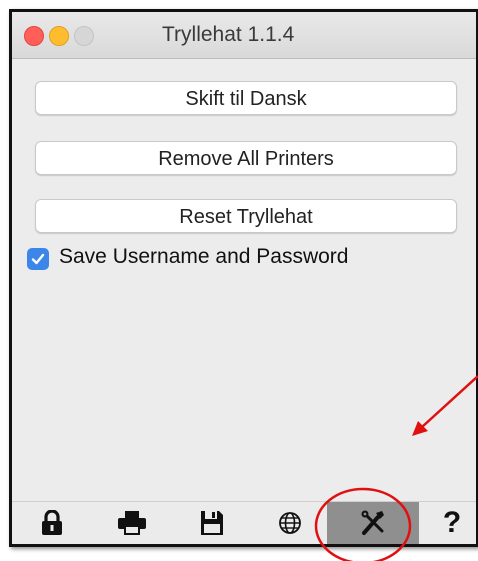  I want to click on minimize-window-button, so click(59, 36).